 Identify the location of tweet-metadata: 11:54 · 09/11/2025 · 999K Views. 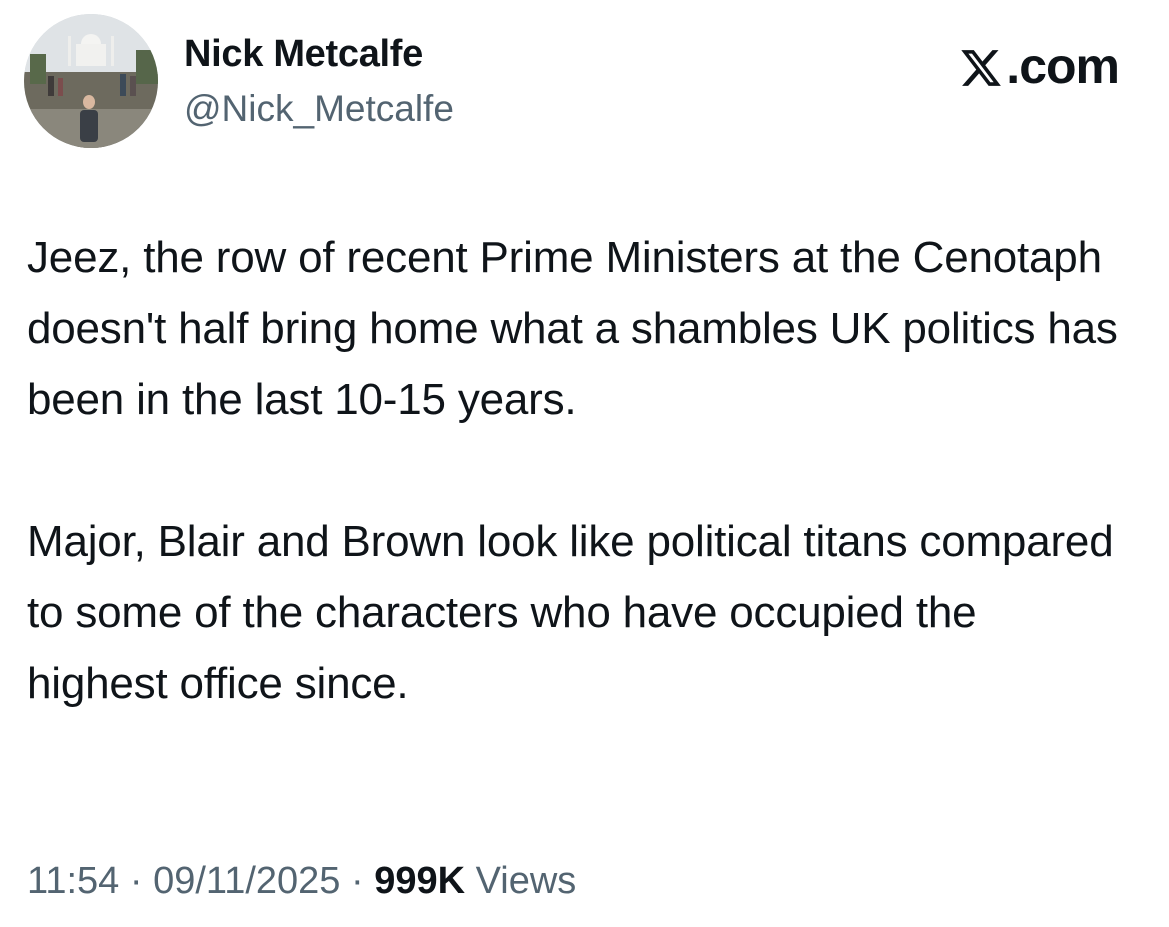
(301, 881).